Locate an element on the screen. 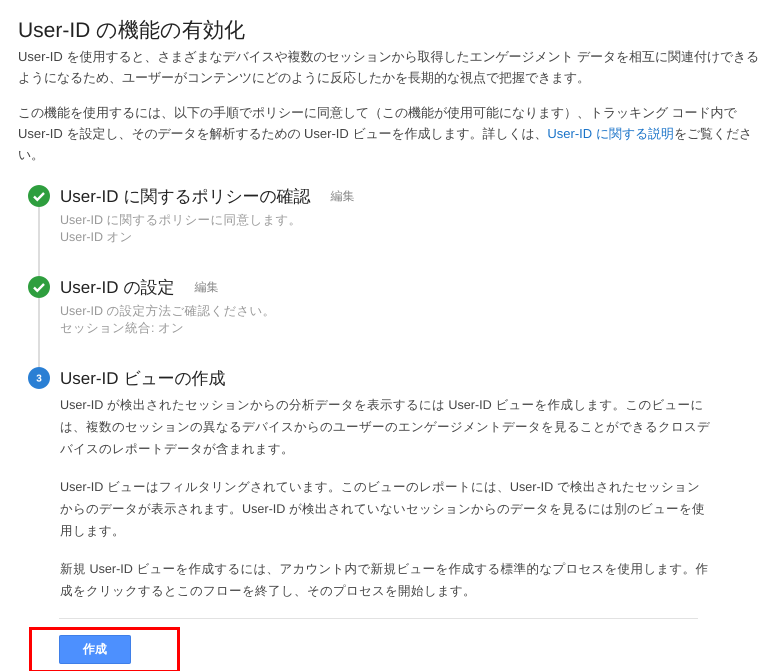 The height and width of the screenshot is (671, 777). step-detail: User-ID に関するポリシーに同意します。 is located at coordinates (181, 220).